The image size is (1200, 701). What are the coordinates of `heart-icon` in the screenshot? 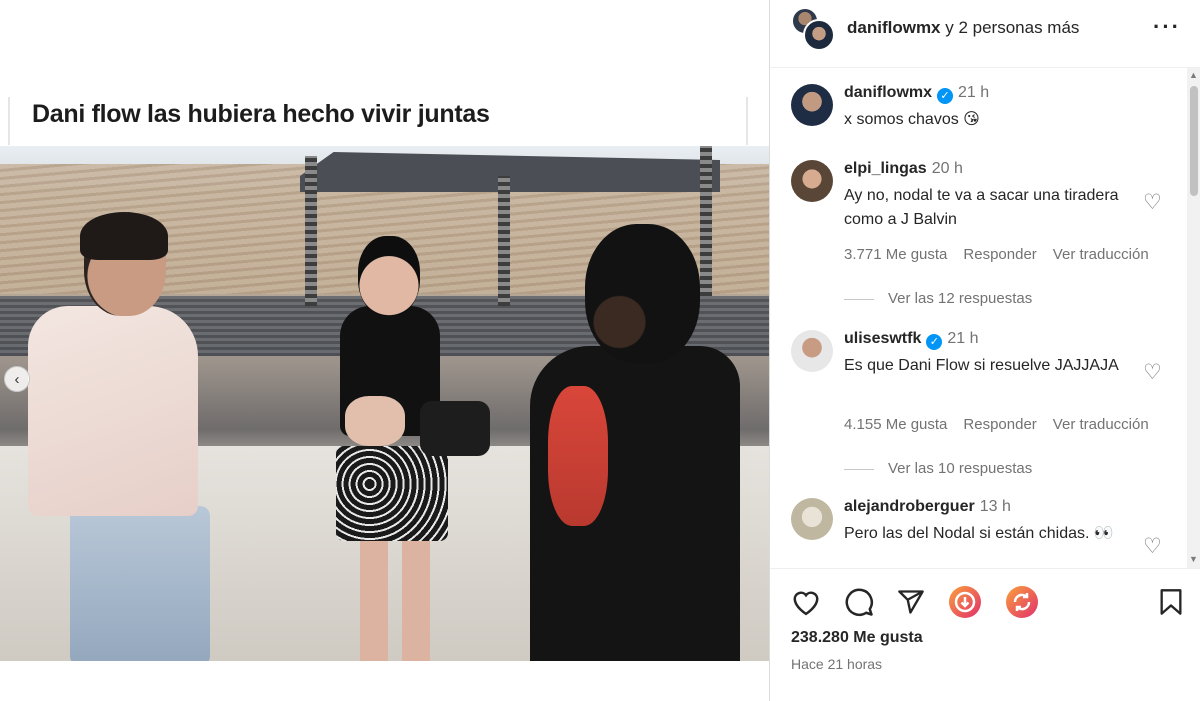 It's located at (806, 602).